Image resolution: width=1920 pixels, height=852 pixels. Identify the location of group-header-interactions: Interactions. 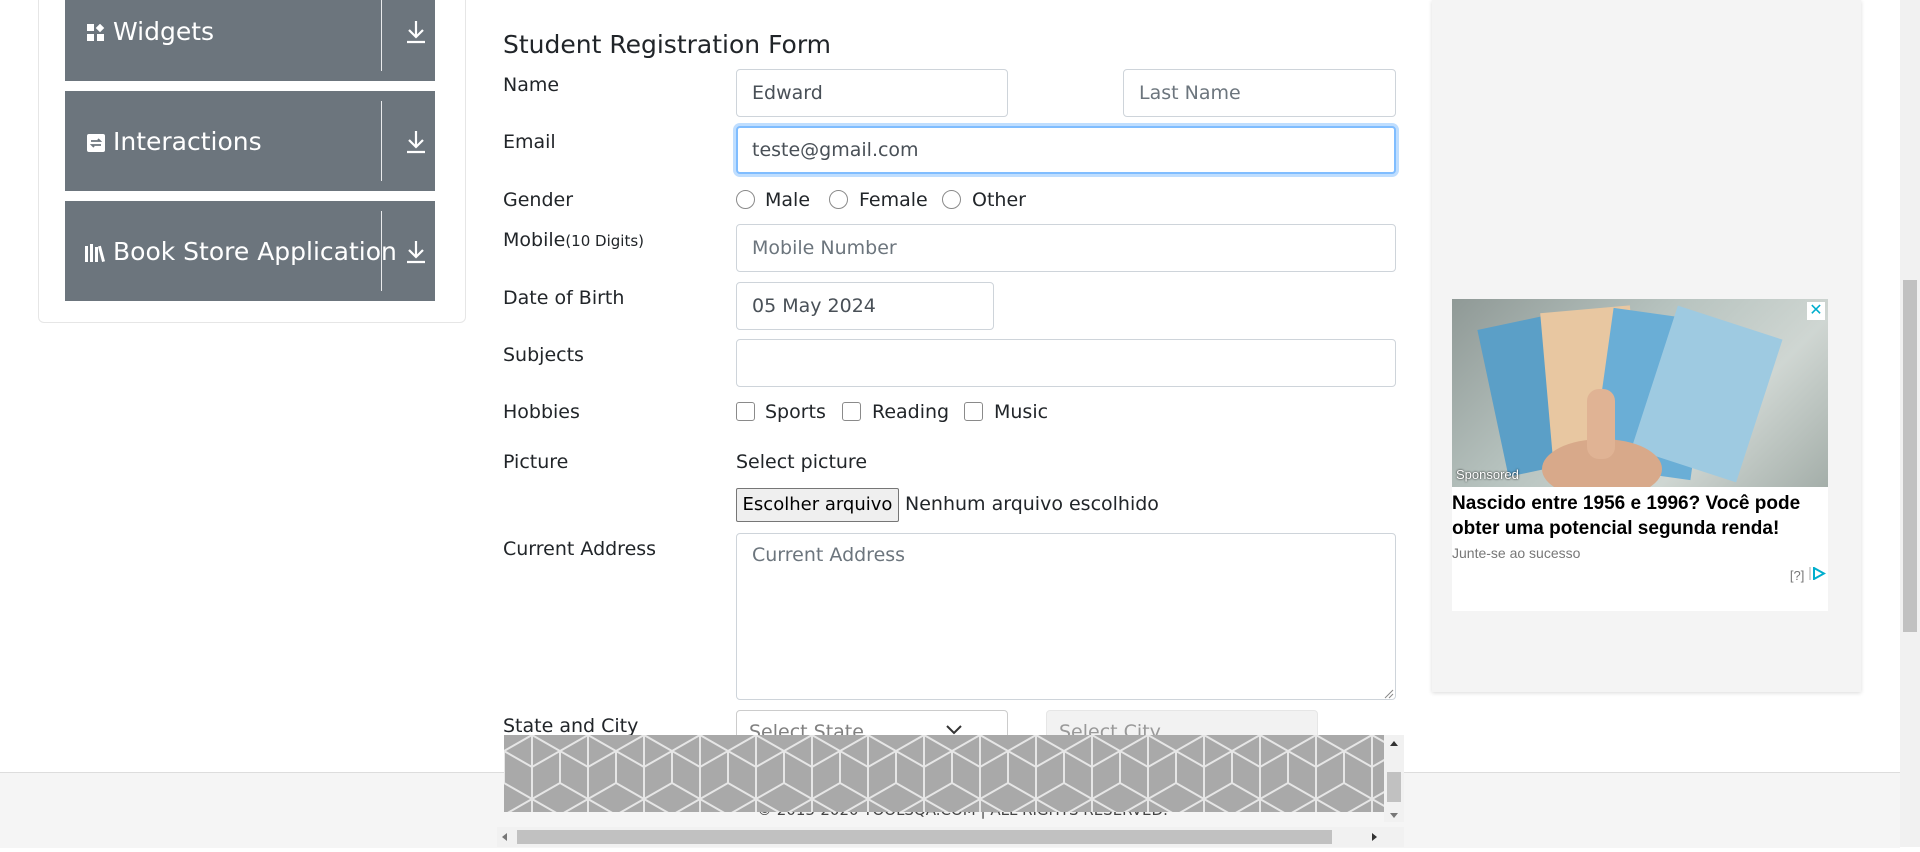
(250, 141).